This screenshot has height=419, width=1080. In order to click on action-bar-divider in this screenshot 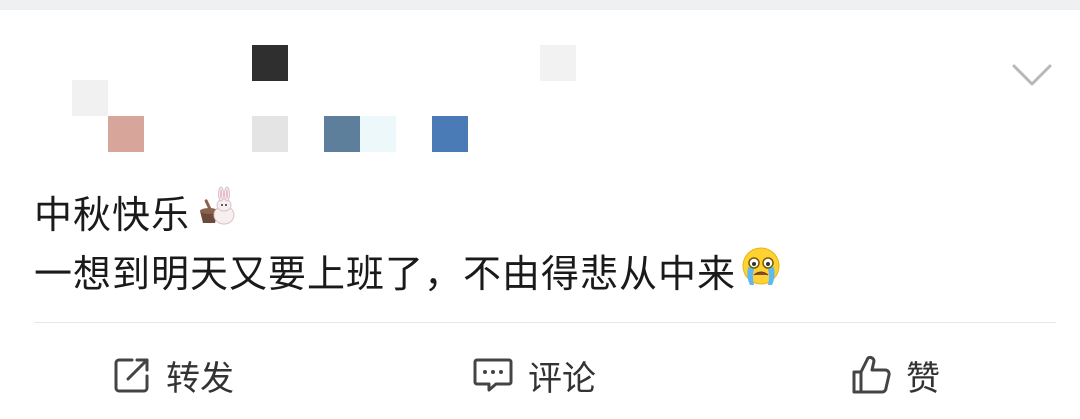, I will do `click(545, 322)`.